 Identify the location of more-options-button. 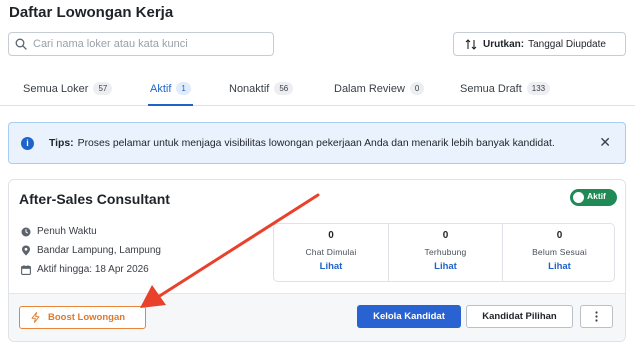
(596, 316).